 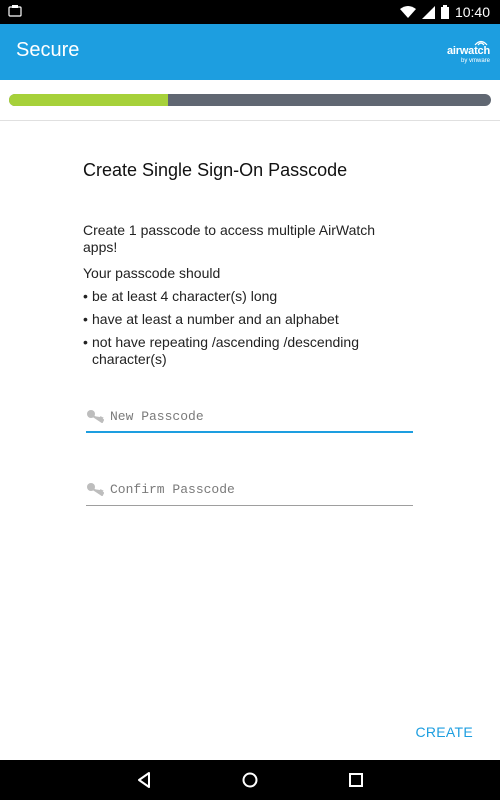 What do you see at coordinates (172, 489) in the screenshot?
I see `confirm-passcode-placeholder: Confirm Passcode` at bounding box center [172, 489].